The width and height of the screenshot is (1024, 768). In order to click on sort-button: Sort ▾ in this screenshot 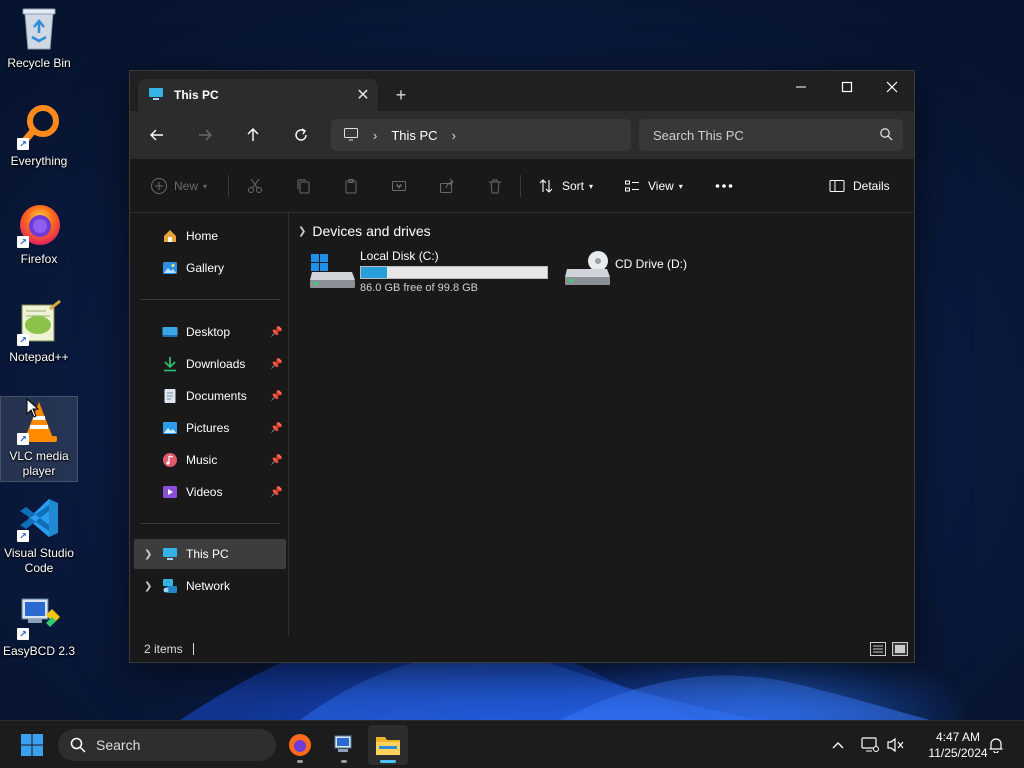, I will do `click(565, 186)`.